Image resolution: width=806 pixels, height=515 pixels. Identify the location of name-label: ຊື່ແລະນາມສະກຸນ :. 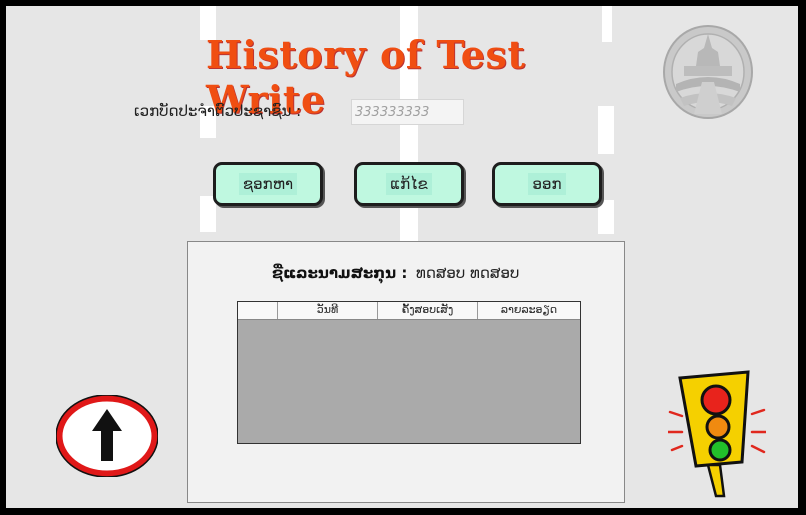
(340, 273).